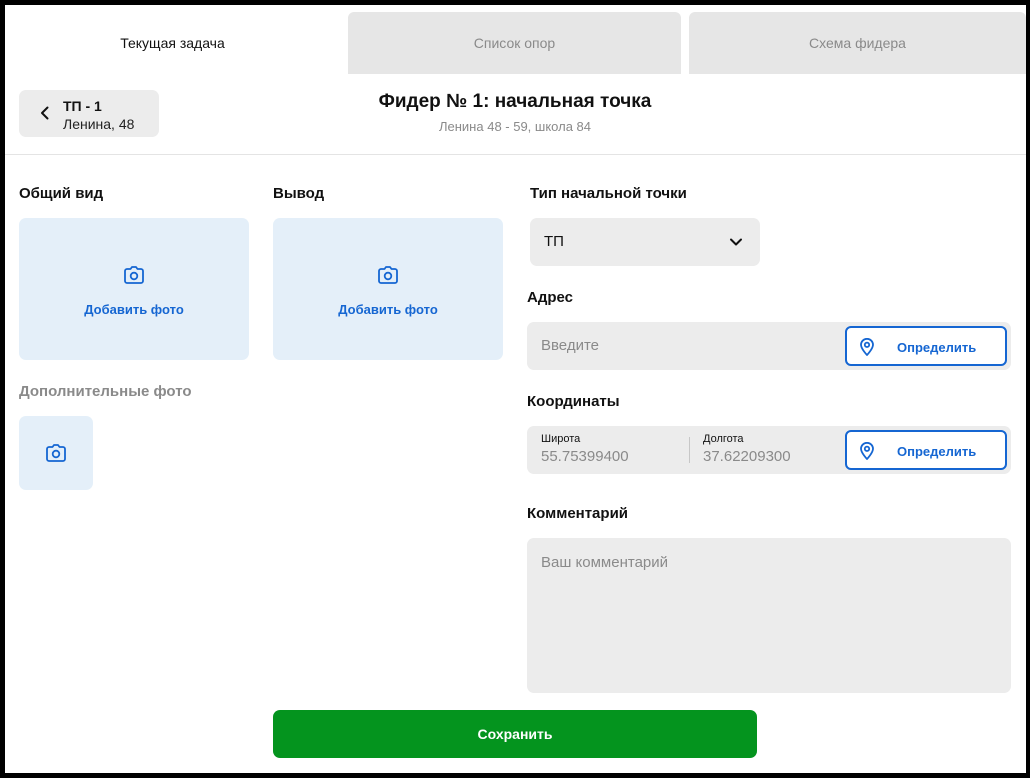 The width and height of the screenshot is (1030, 778). I want to click on detect-address-button: Определить, so click(926, 346).